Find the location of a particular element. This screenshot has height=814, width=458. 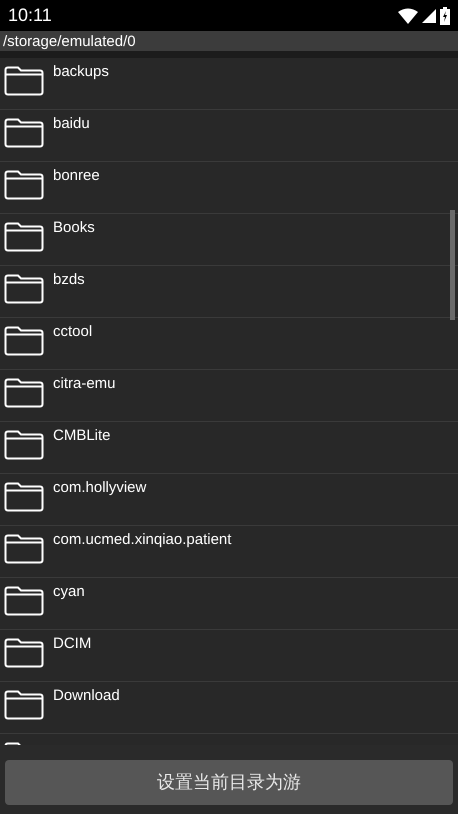

folder-name: DCIM is located at coordinates (72, 643).